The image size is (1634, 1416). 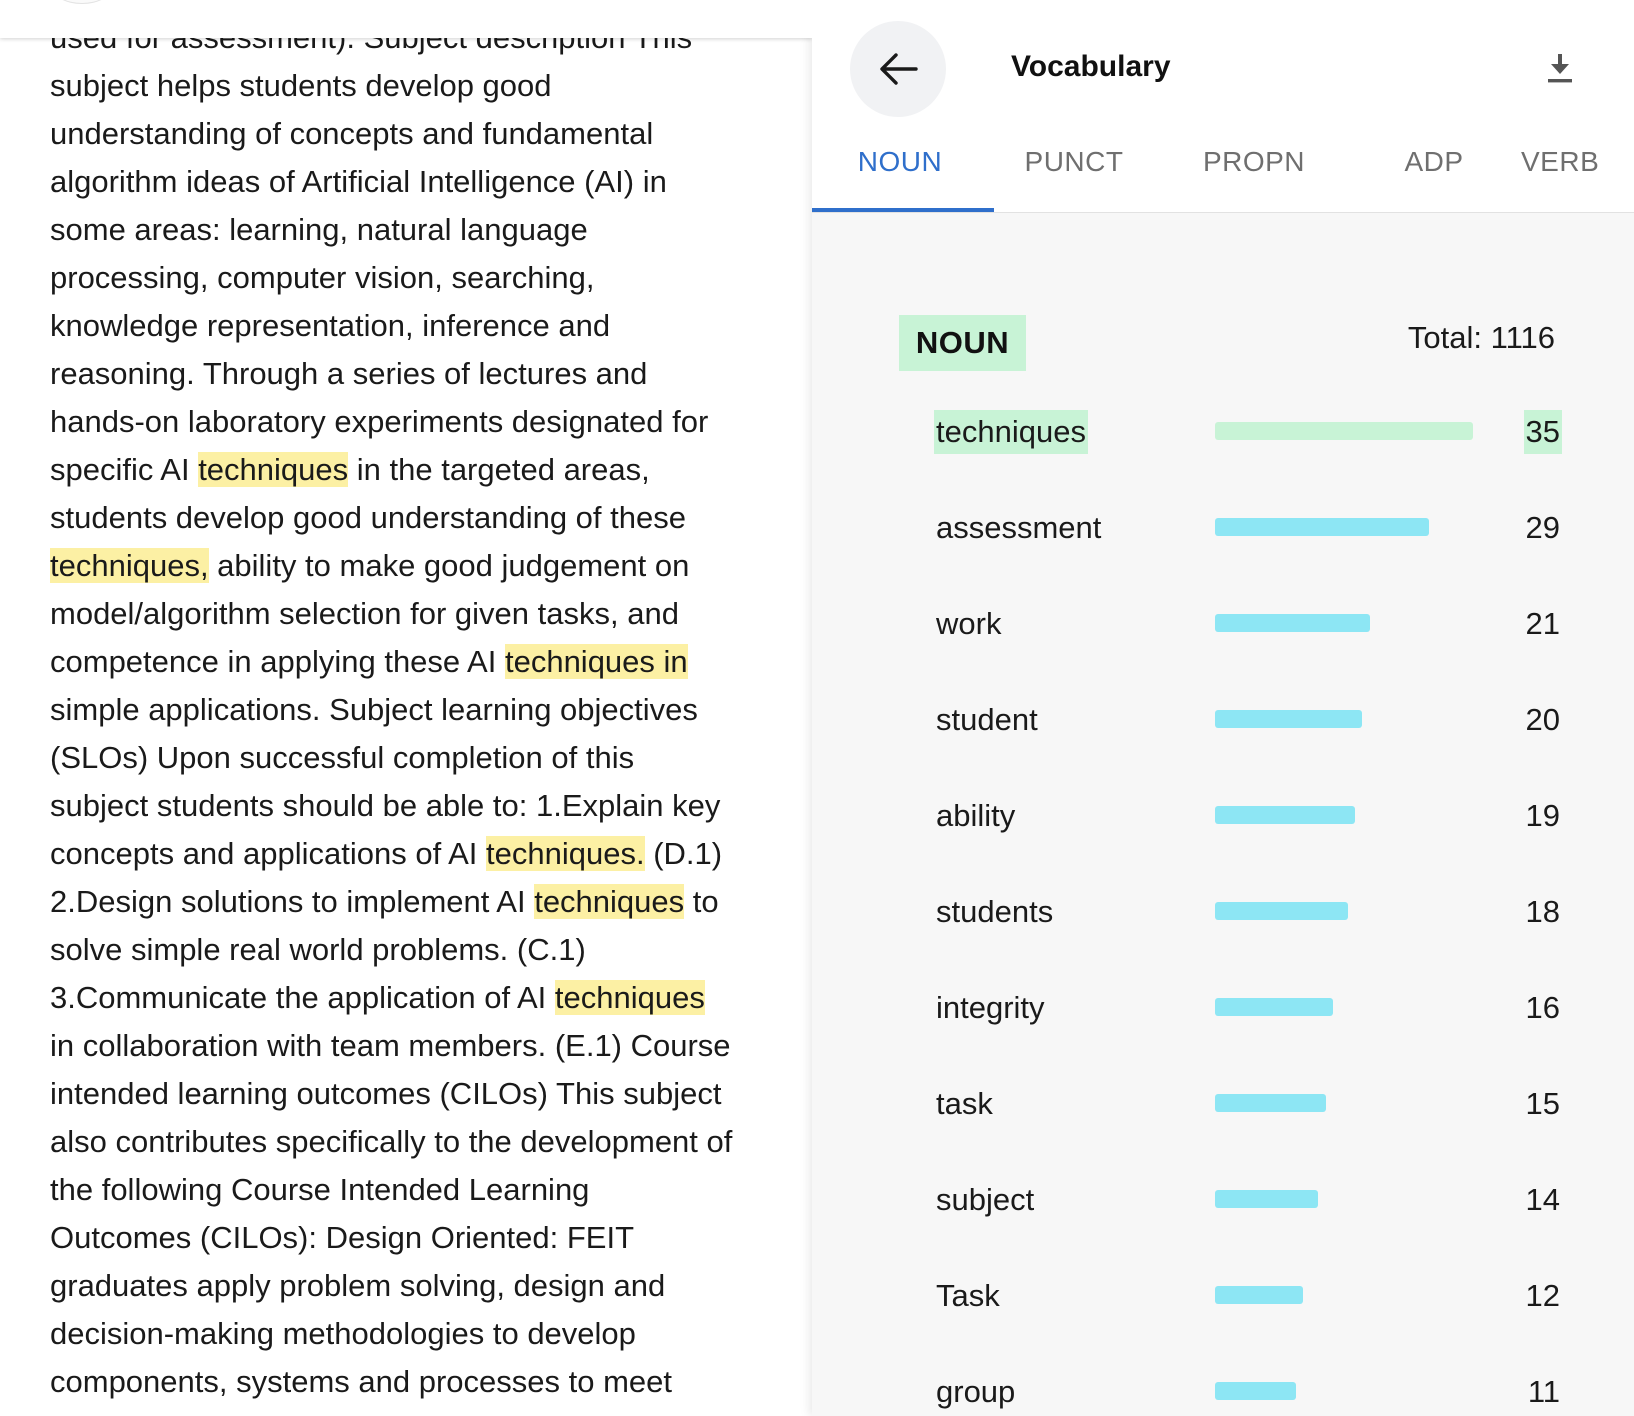 I want to click on tab-verb: VERB, so click(x=1577, y=179).